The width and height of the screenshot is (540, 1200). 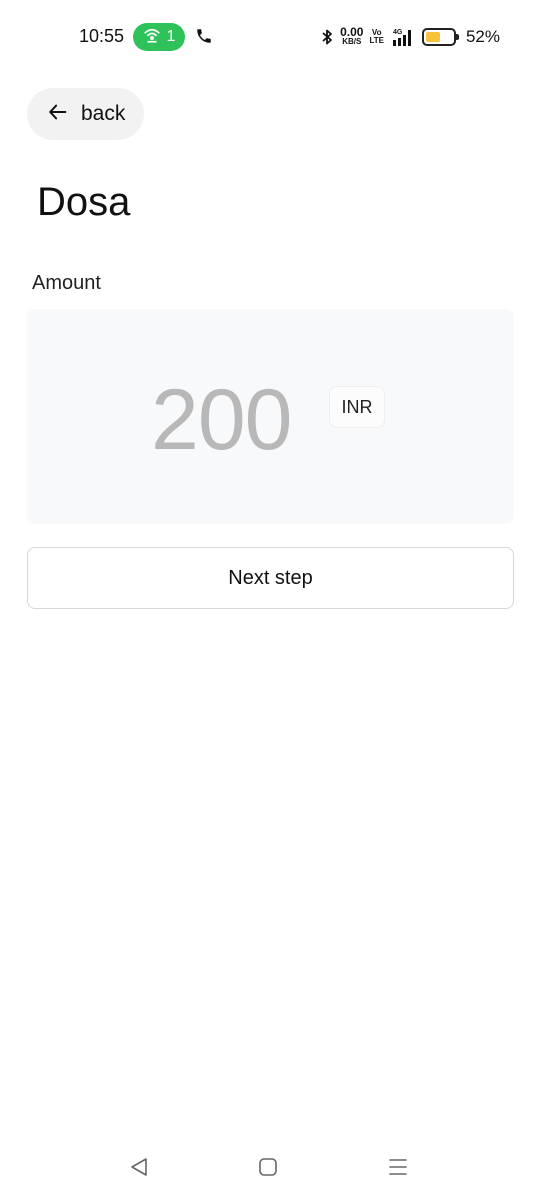 I want to click on status-indicators: 0.00 KB/S Vo LTE 4G 52%, so click(x=410, y=37).